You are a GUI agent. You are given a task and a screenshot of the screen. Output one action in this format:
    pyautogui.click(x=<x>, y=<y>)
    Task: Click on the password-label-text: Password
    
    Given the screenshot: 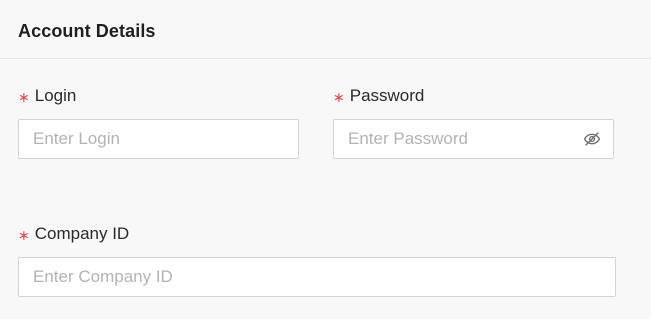 What is the action you would take?
    pyautogui.click(x=387, y=95)
    